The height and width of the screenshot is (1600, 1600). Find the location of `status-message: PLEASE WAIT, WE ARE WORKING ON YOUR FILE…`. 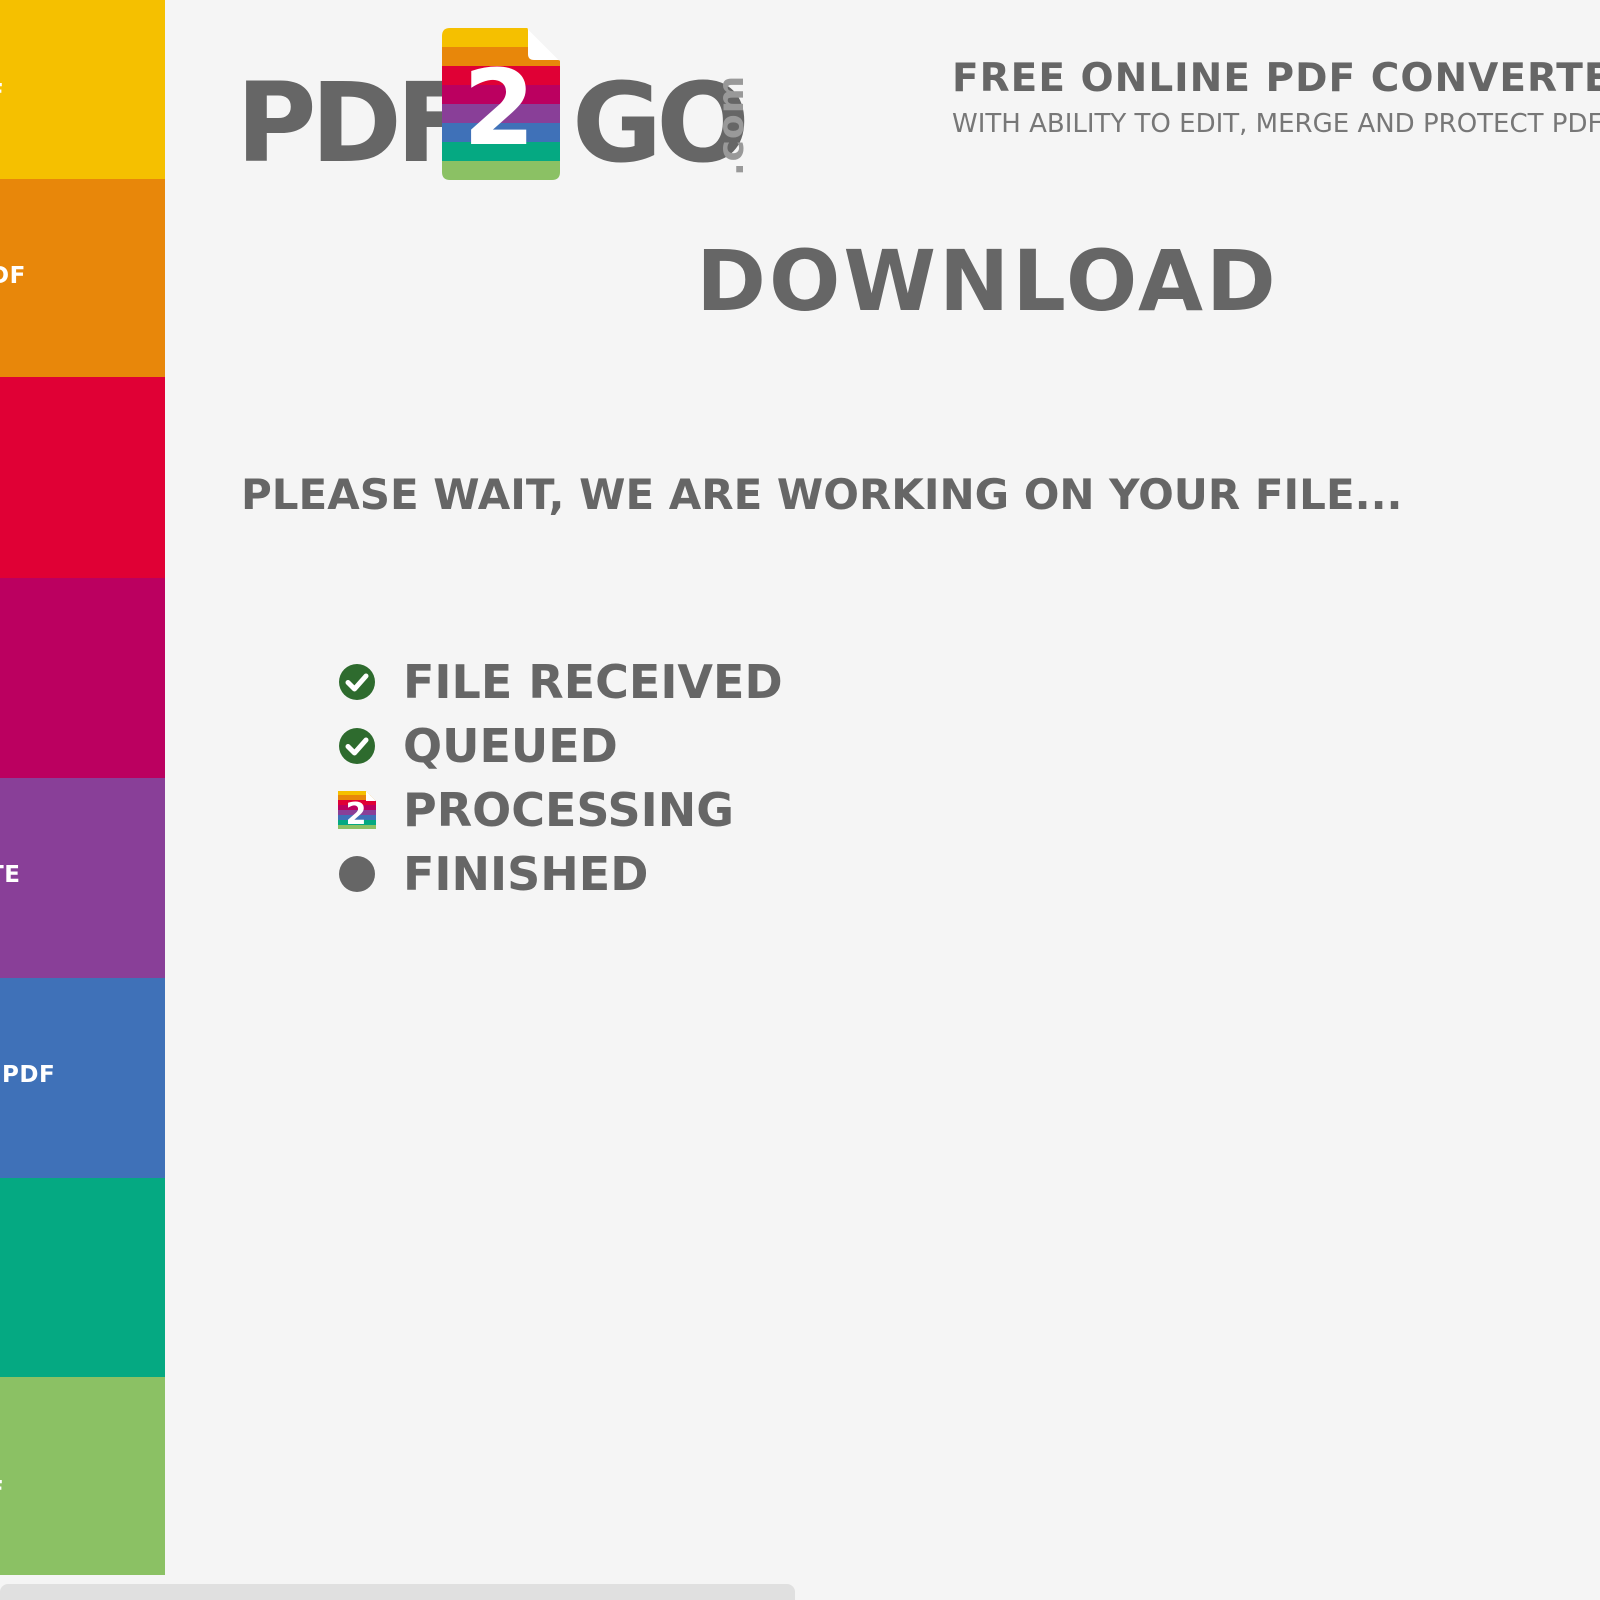

status-message: PLEASE WAIT, WE ARE WORKING ON YOUR FILE… is located at coordinates (822, 494).